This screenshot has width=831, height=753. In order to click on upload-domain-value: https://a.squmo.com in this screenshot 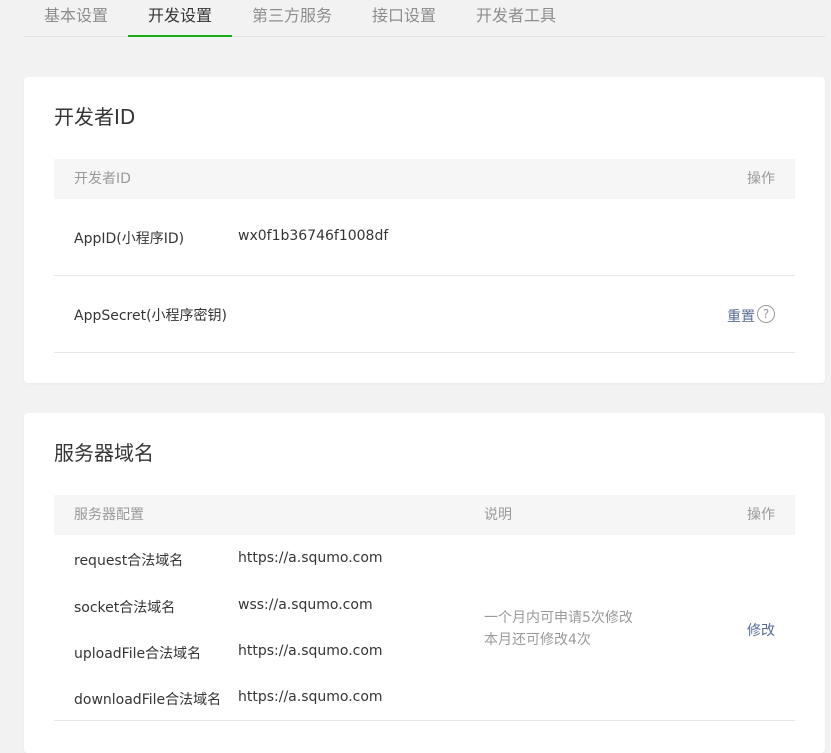, I will do `click(310, 651)`.